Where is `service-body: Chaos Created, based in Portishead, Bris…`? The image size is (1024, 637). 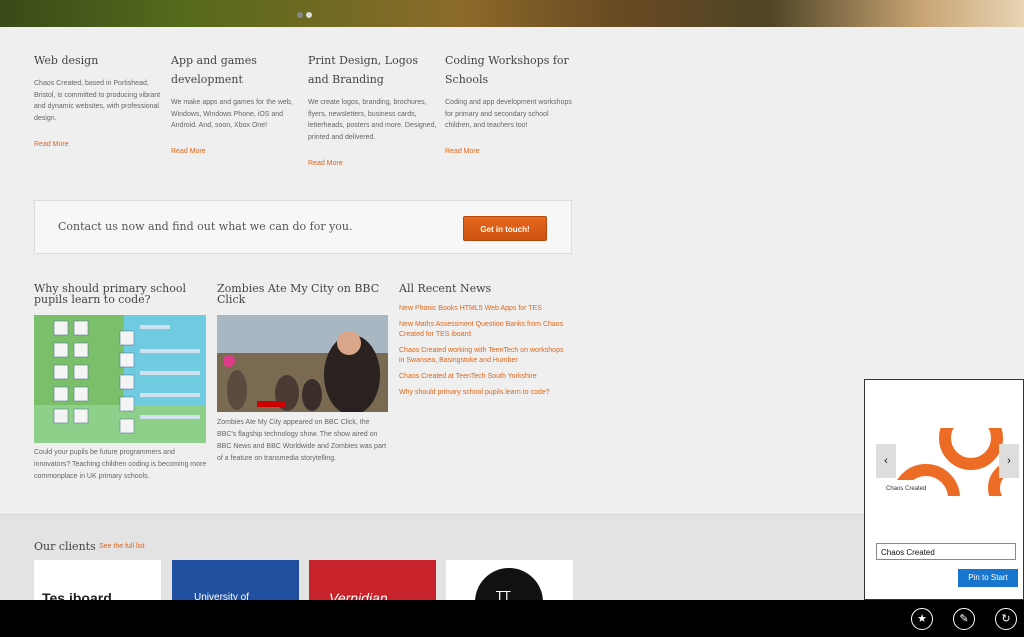
service-body: Chaos Created, based in Portishead, Bris… is located at coordinates (97, 101).